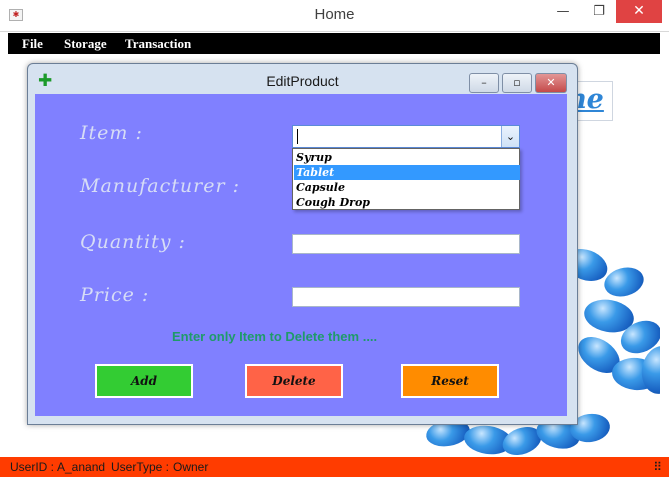 The image size is (669, 487). Describe the element at coordinates (111, 133) in the screenshot. I see `item-label: Item :` at that location.